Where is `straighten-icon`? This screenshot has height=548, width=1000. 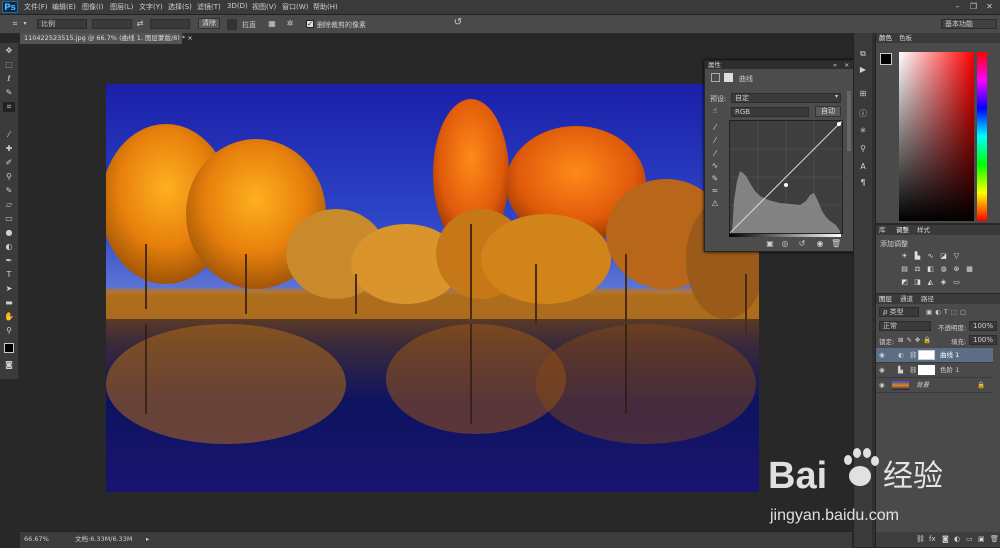
straighten-icon is located at coordinates (232, 24).